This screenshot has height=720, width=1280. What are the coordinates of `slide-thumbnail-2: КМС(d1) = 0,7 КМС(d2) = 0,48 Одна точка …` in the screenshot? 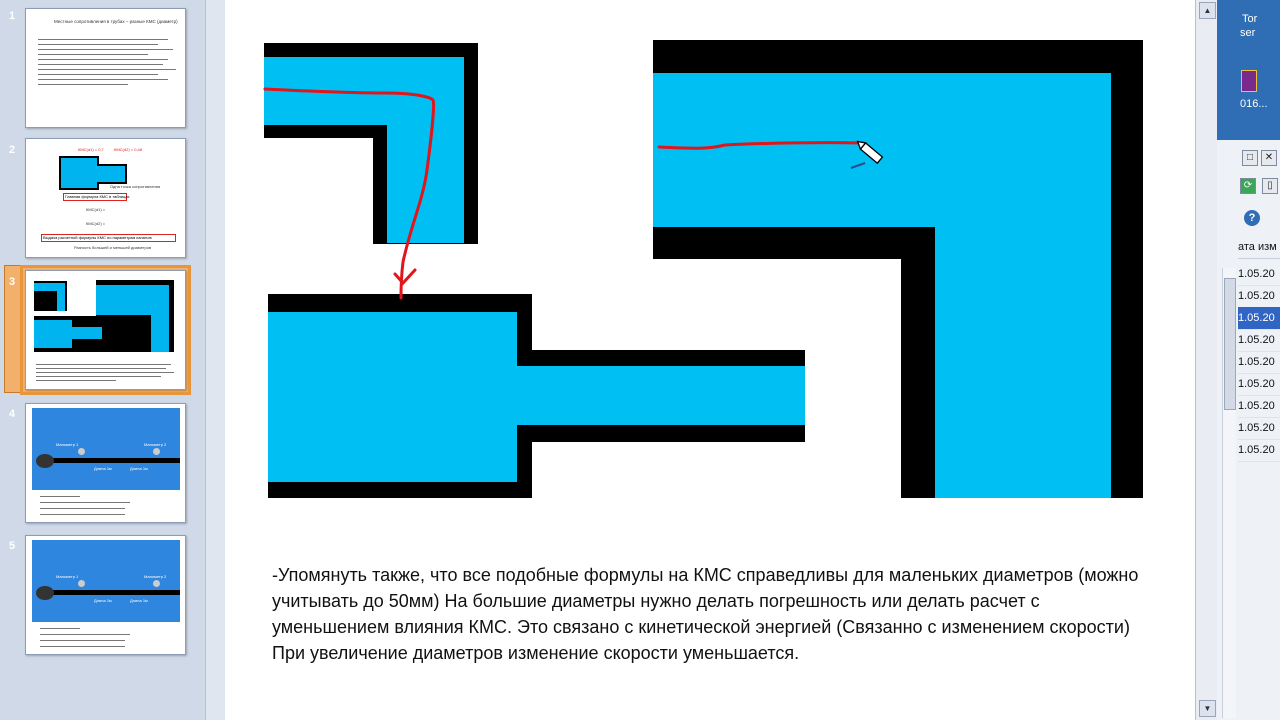 It's located at (105, 198).